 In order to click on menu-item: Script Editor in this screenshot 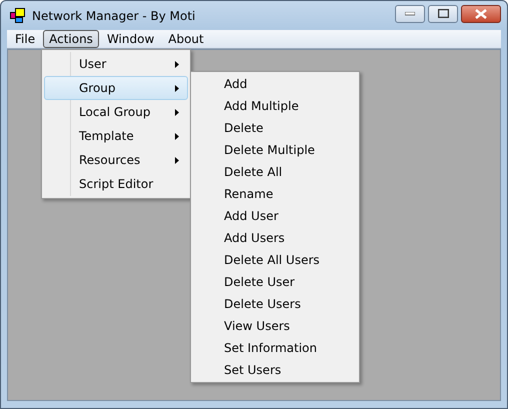, I will do `click(116, 184)`.